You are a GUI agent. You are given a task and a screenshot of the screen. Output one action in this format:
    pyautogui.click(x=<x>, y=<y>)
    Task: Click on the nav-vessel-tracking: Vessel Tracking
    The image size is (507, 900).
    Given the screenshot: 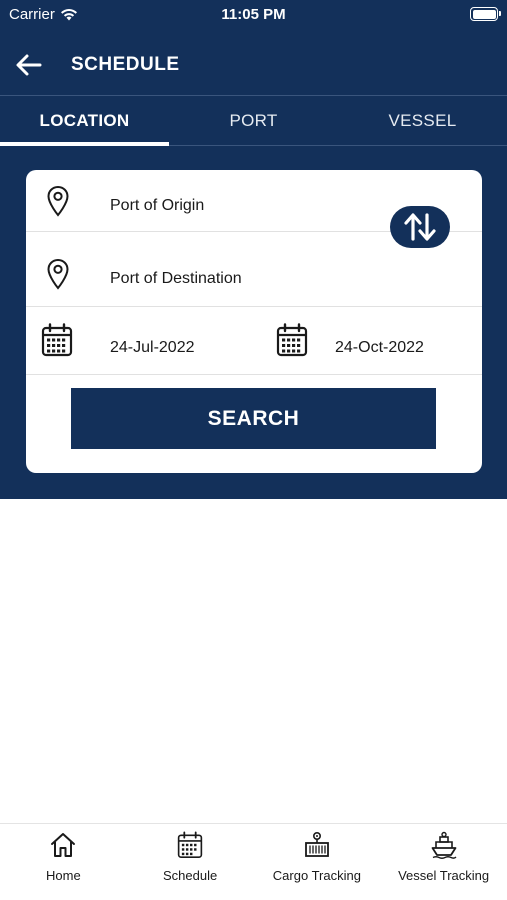 What is the action you would take?
    pyautogui.click(x=443, y=862)
    